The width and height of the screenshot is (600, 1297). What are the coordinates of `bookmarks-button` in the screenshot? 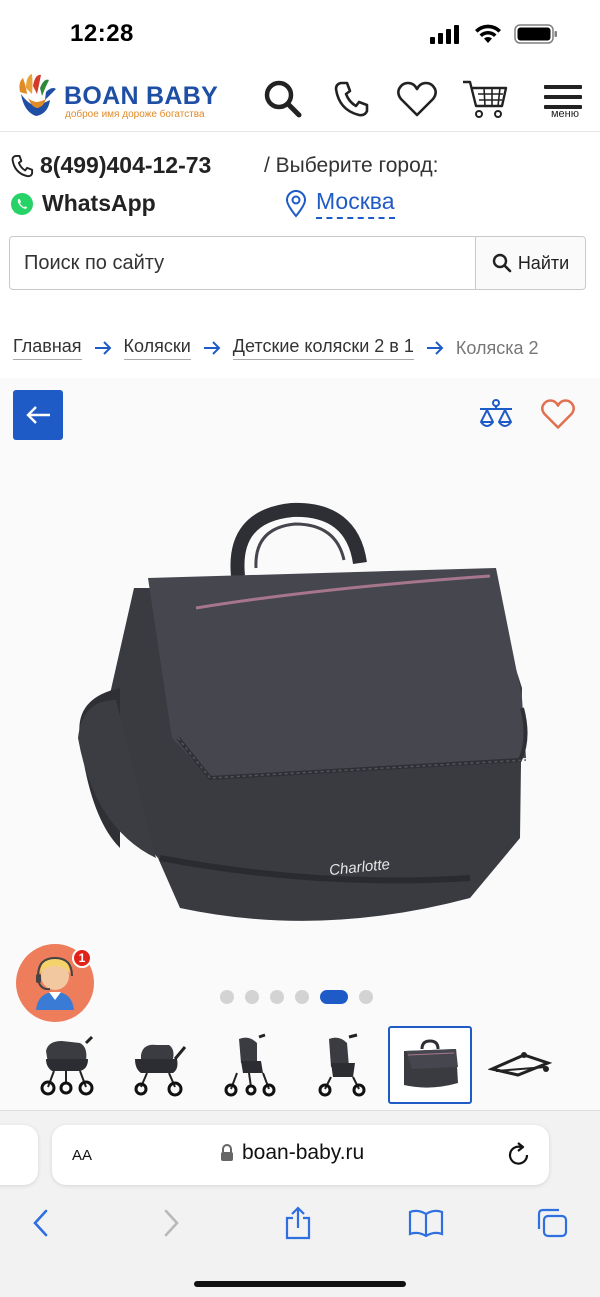 It's located at (426, 1223).